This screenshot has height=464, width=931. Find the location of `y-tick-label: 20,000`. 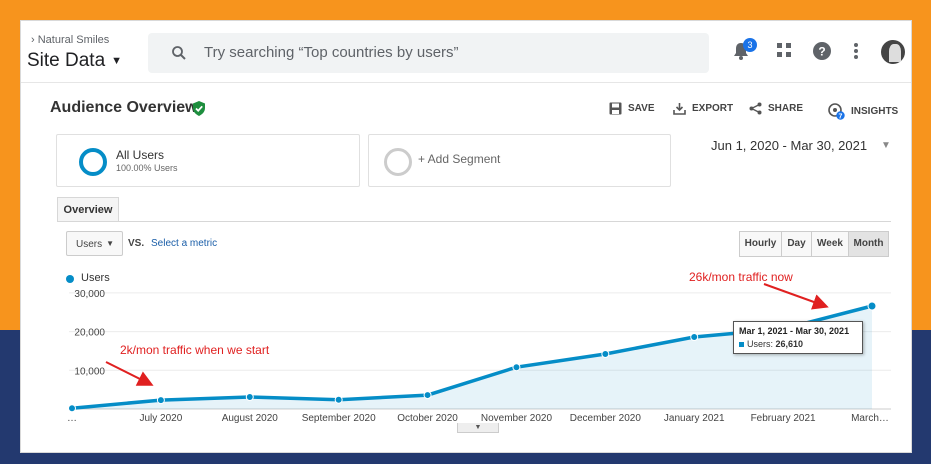

y-tick-label: 20,000 is located at coordinates (89, 333).